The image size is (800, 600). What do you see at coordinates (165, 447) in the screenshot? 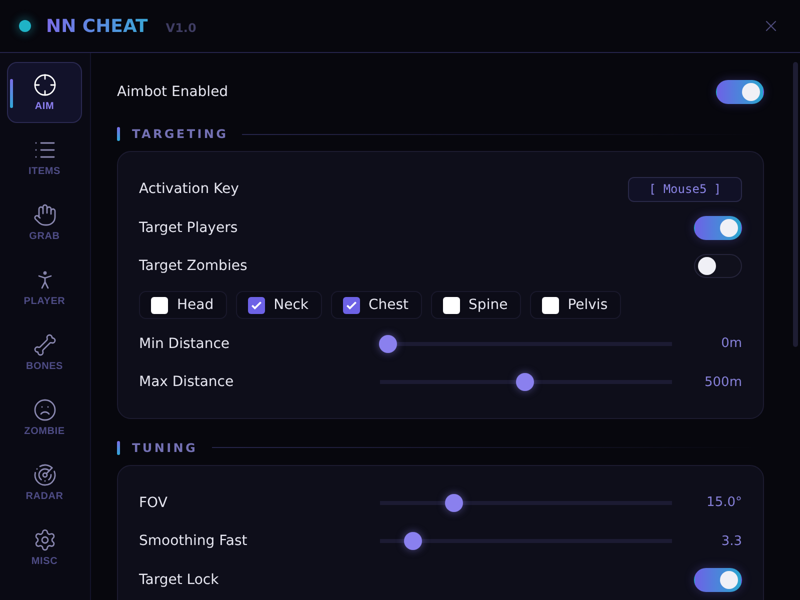
I see `section-title: TUNING` at bounding box center [165, 447].